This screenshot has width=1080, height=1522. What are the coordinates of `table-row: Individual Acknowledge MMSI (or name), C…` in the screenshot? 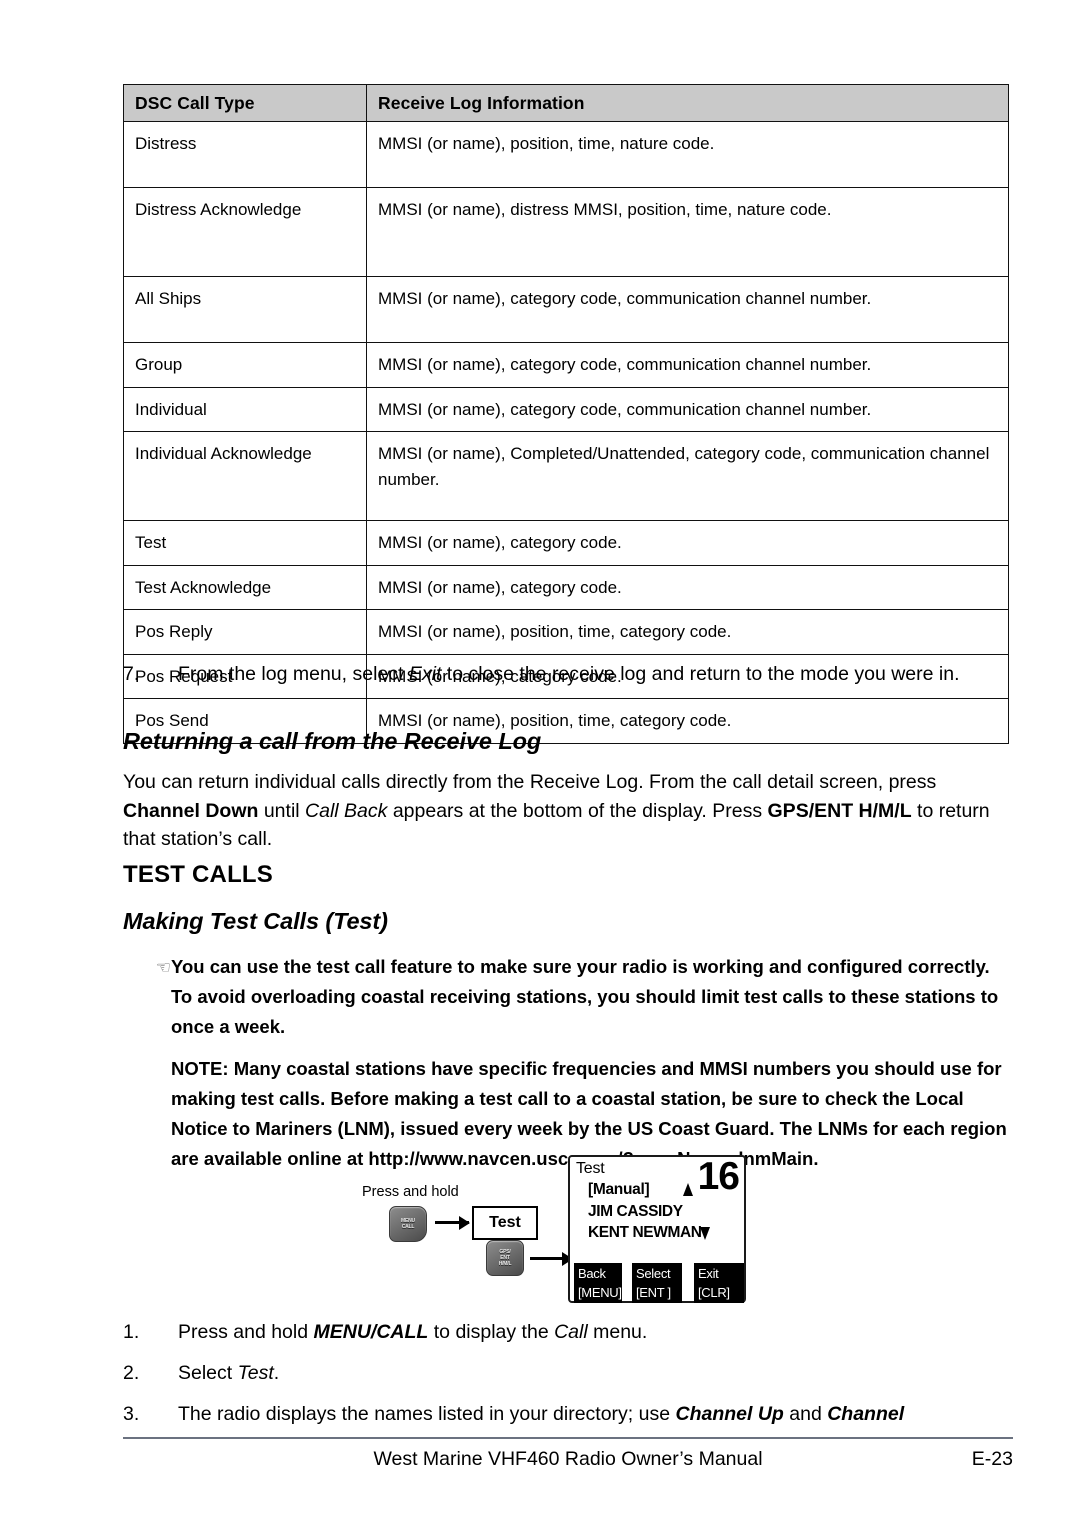 It's located at (566, 476).